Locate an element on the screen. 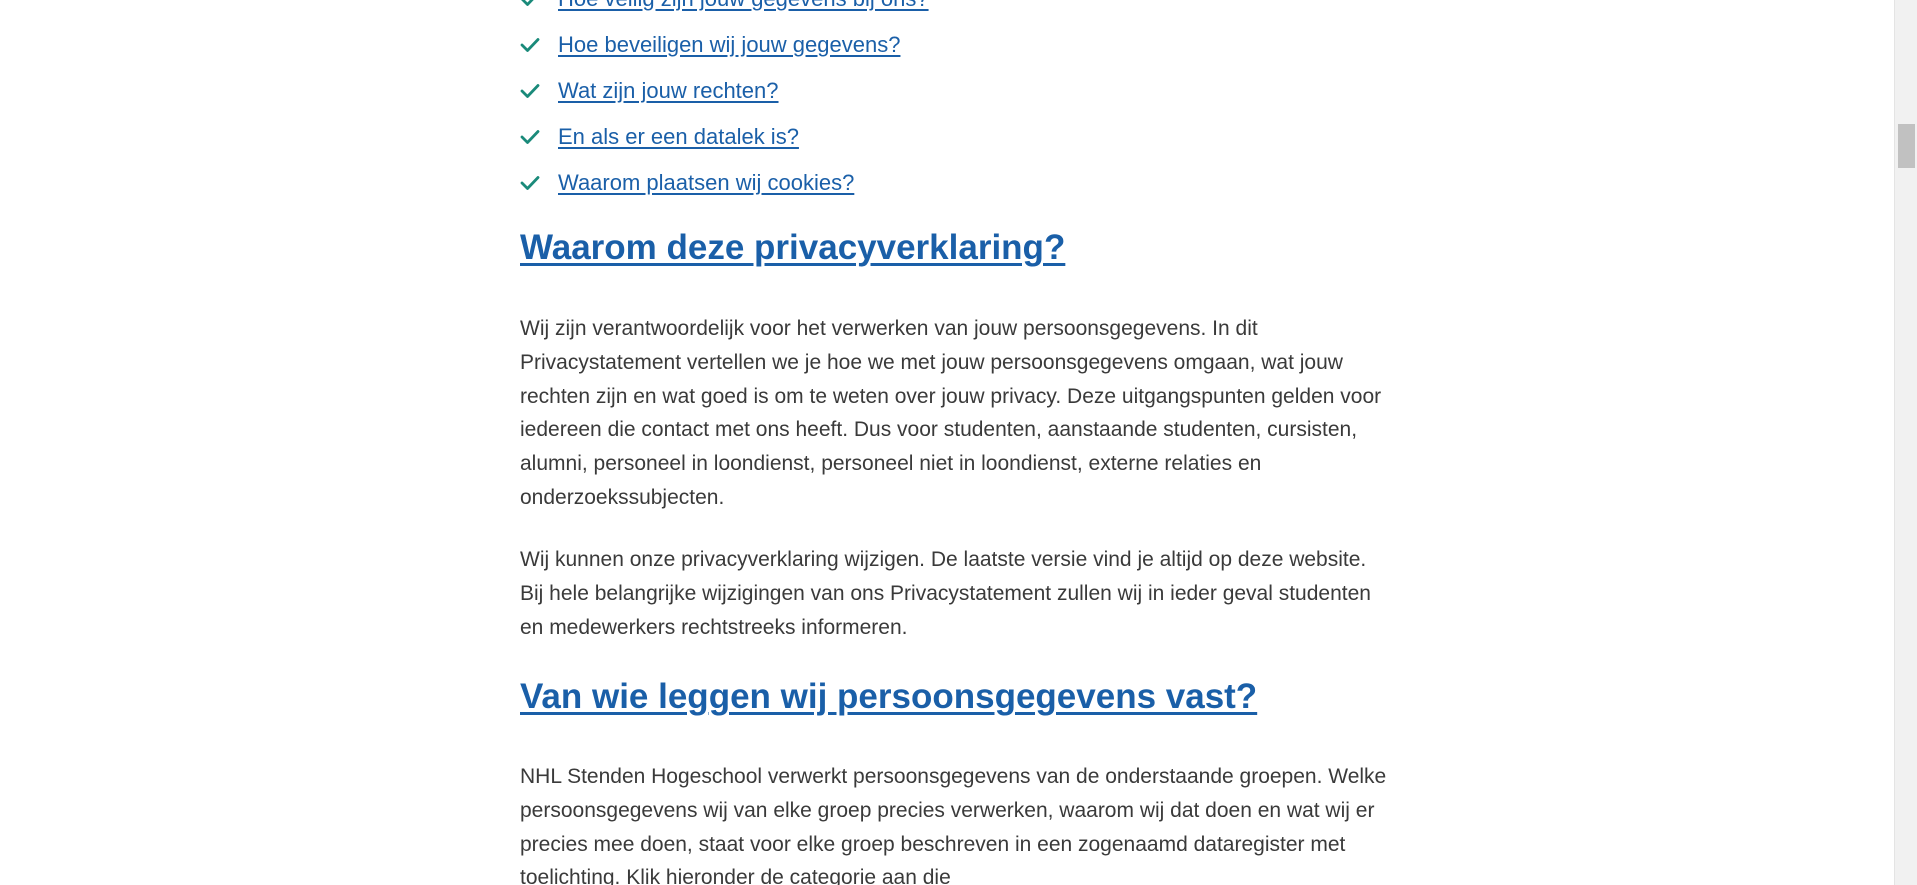 This screenshot has width=1917, height=885. toc-link-cookies: Waarom plaatsen wij cookies? is located at coordinates (706, 183).